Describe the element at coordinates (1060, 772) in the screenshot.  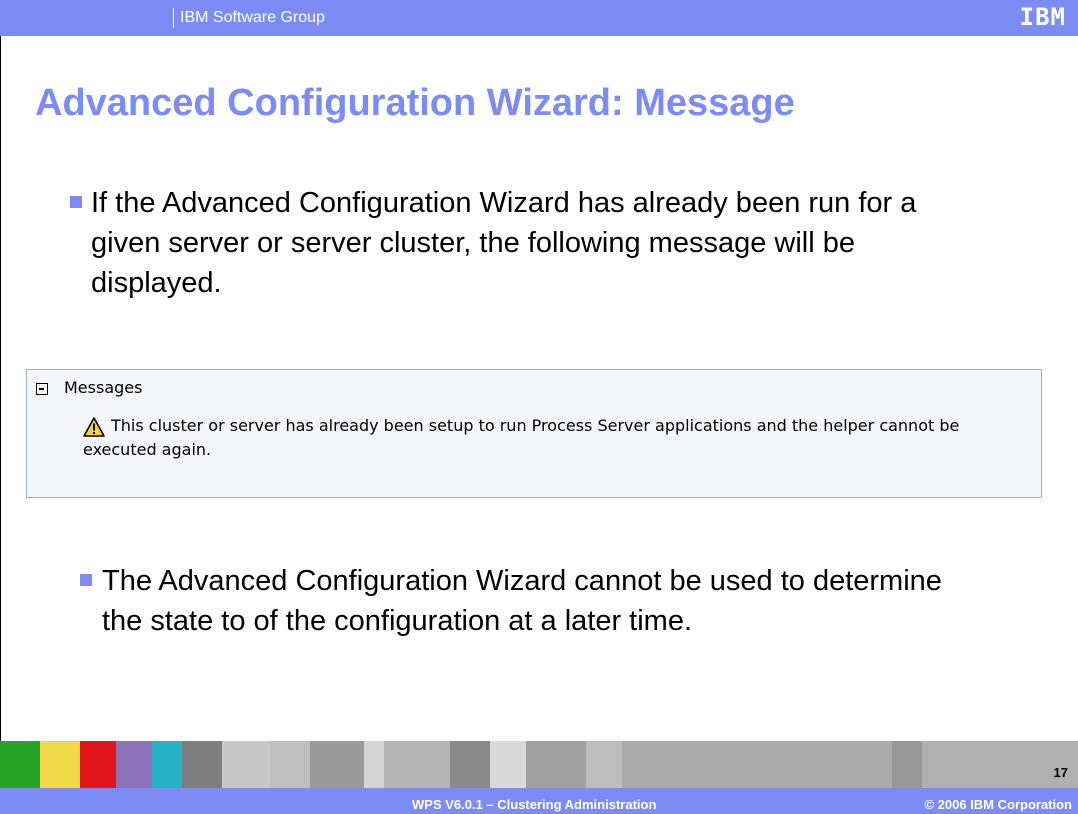
I see `page-number: 17` at that location.